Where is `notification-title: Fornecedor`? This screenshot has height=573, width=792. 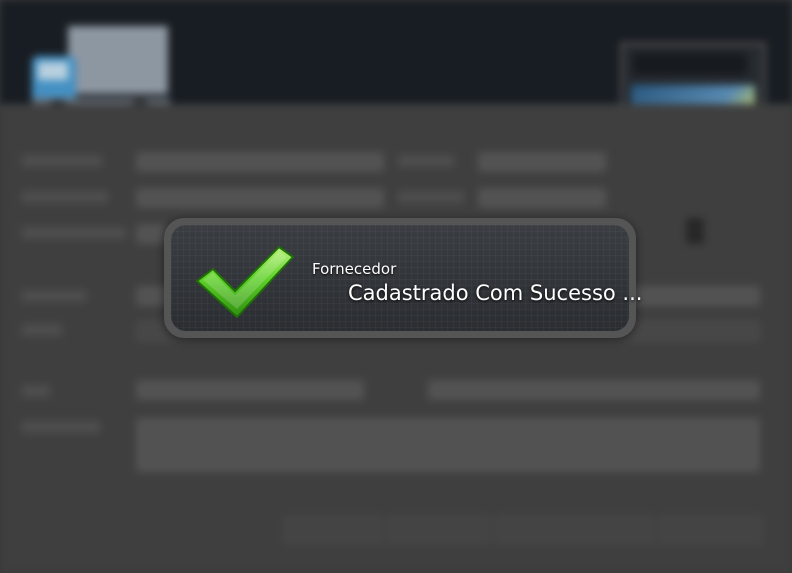
notification-title: Fornecedor is located at coordinates (354, 269).